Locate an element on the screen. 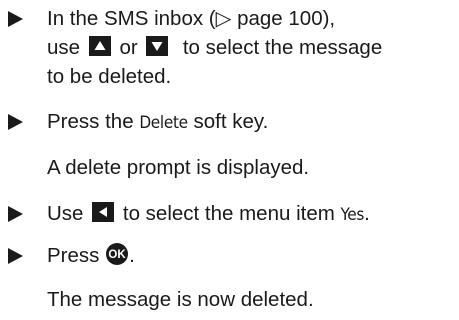 This screenshot has height=320, width=459. step-press-delete: Press the Delete soft key. is located at coordinates (231, 122).